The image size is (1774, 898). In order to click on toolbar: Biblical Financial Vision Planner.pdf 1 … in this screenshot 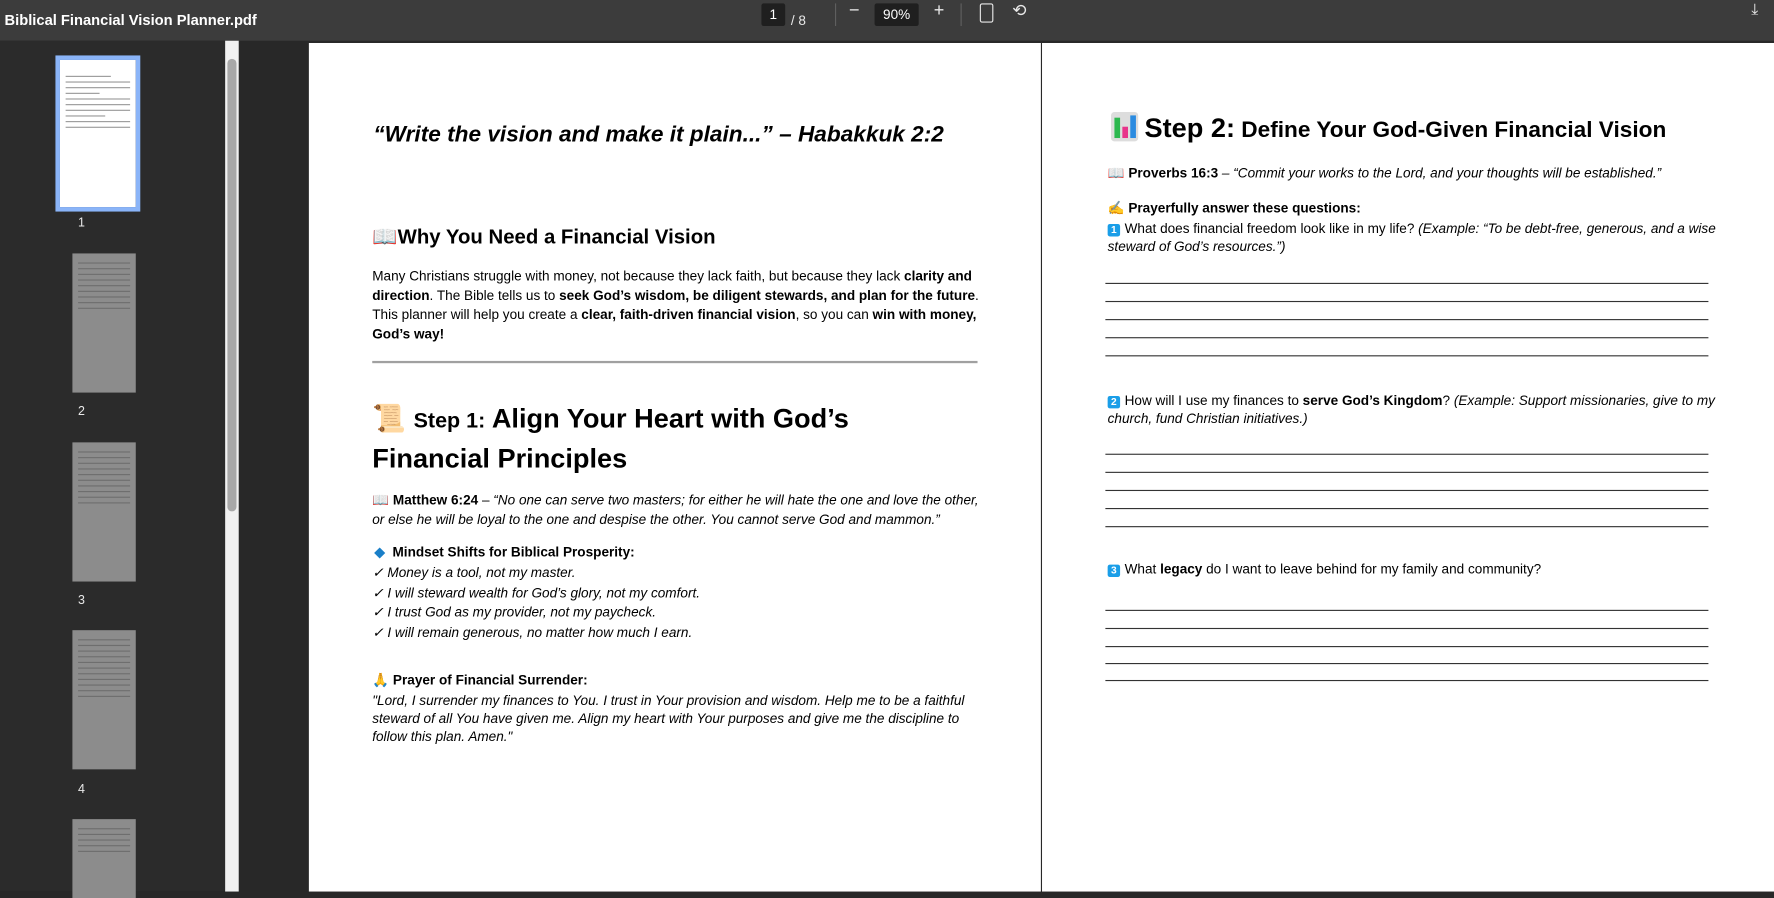, I will do `click(887, 20)`.